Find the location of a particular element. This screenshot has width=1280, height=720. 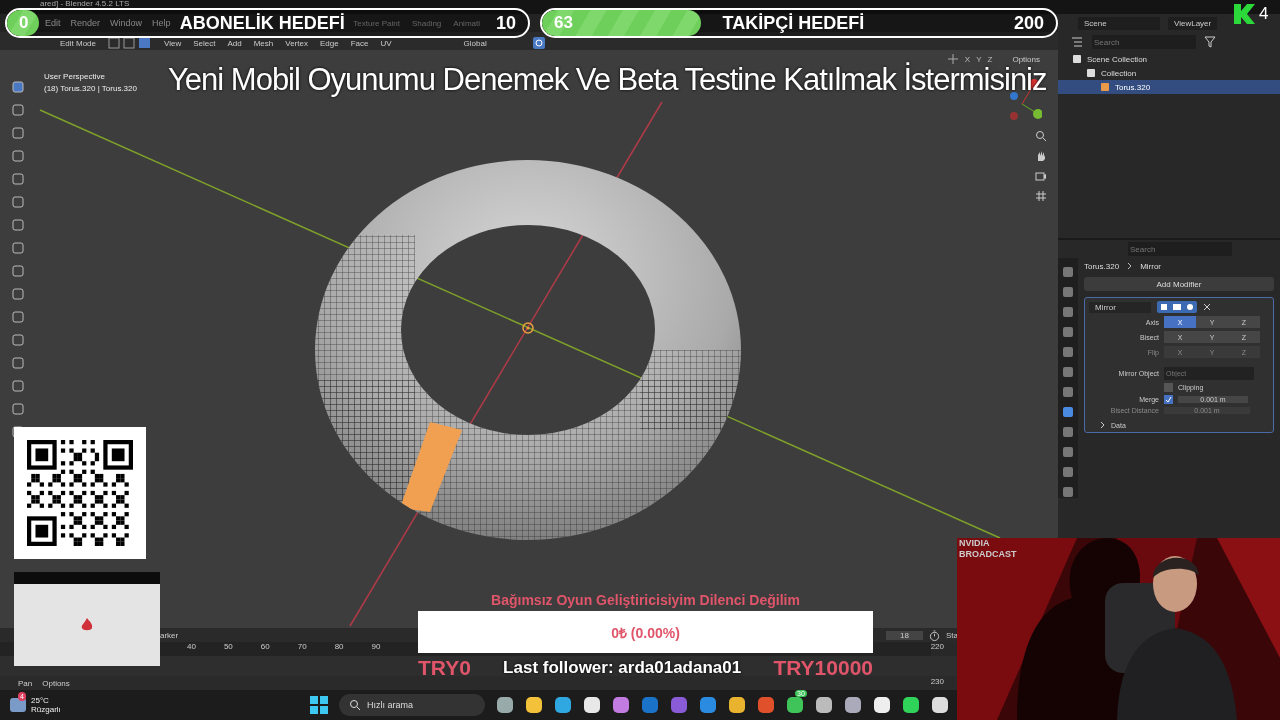

snap-icon is located at coordinates (538, 43).